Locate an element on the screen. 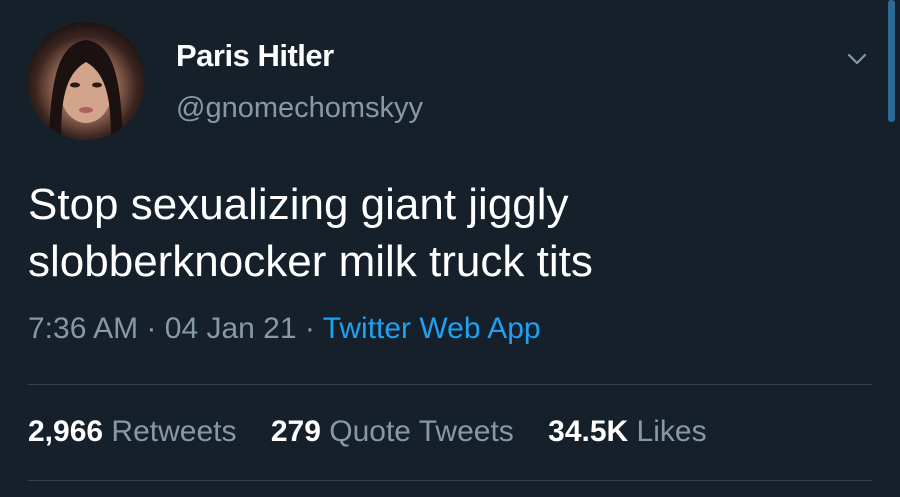 The image size is (900, 497). scrollbar is located at coordinates (891, 61).